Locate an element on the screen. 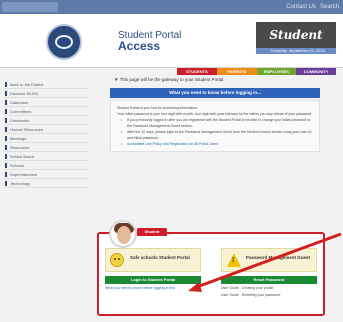  sidebar-item: Directories is located at coordinates (46, 120).